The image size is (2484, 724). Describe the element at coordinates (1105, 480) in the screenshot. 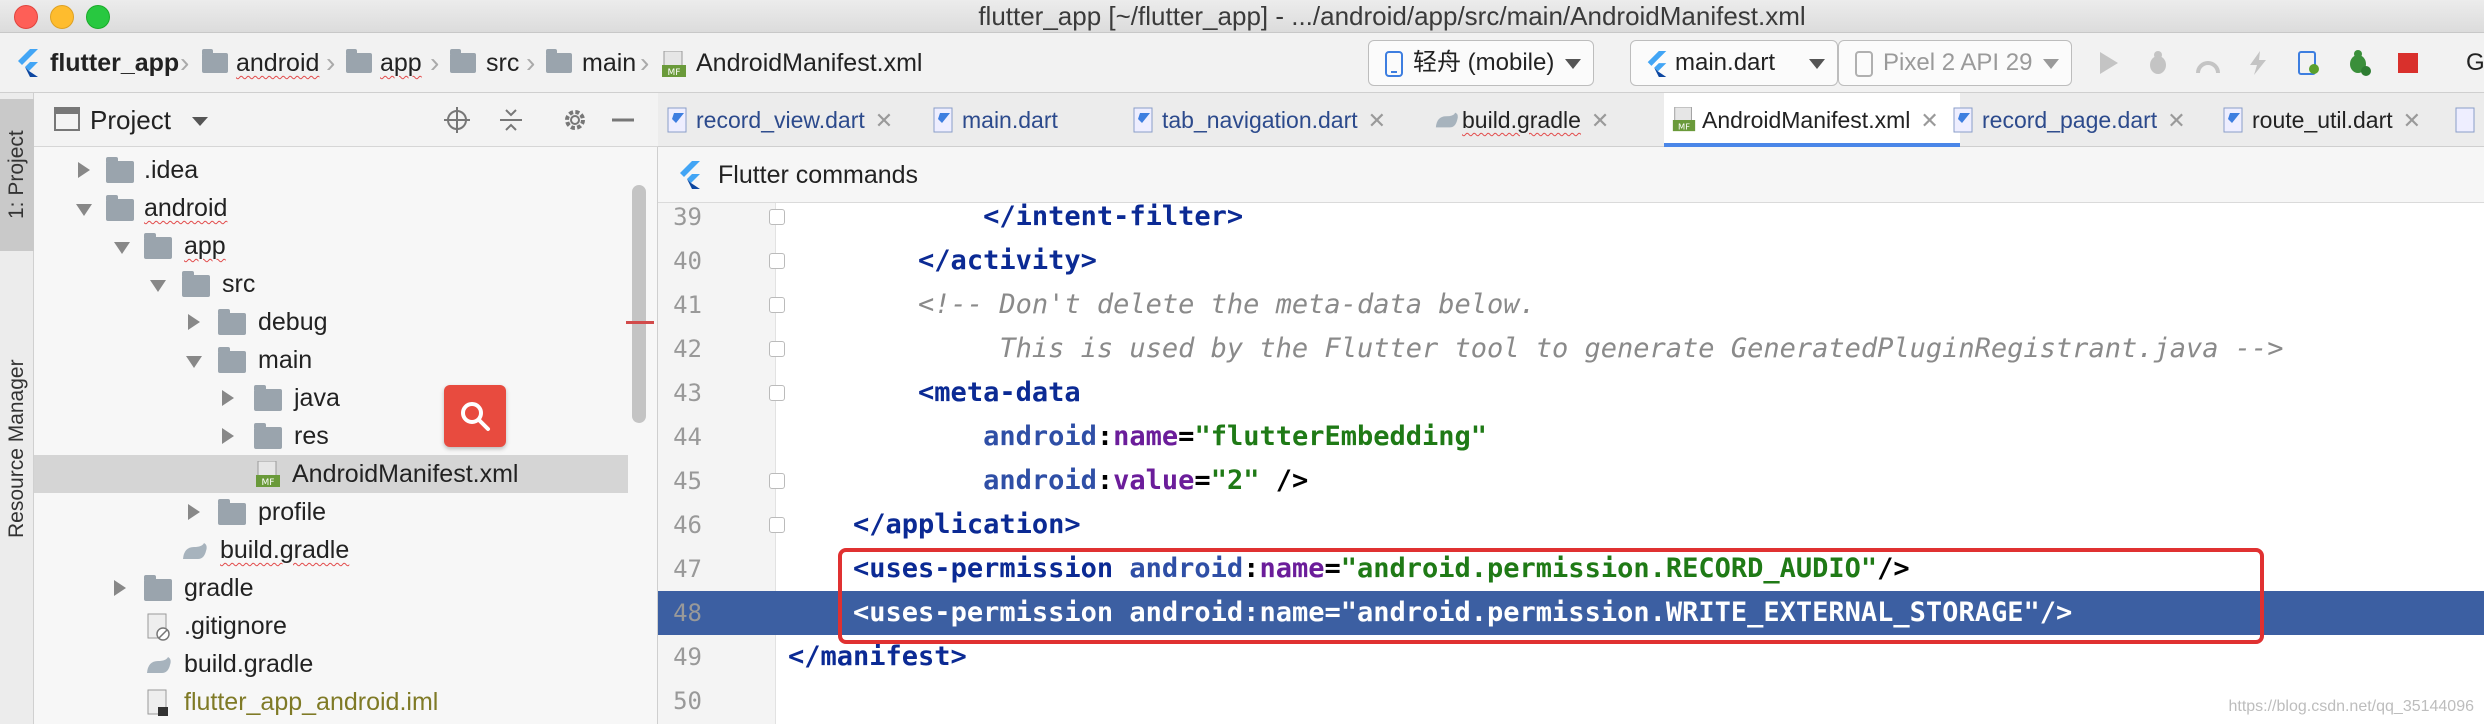

I see `code-token-plain: :` at that location.